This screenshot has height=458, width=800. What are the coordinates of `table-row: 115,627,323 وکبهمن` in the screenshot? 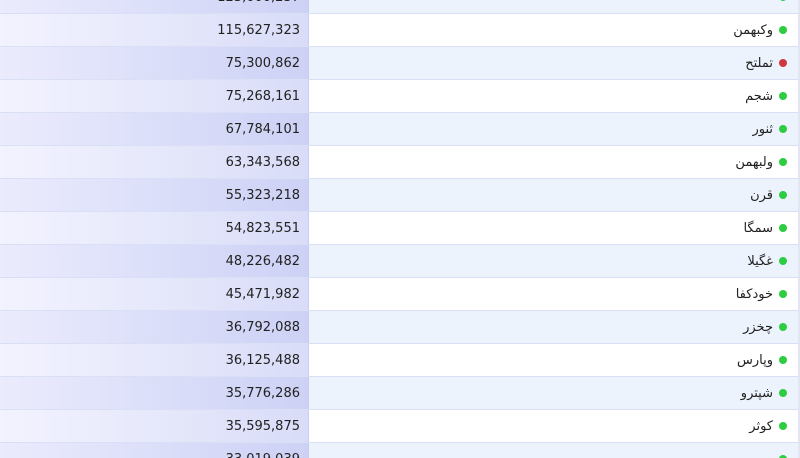 It's located at (400, 30).